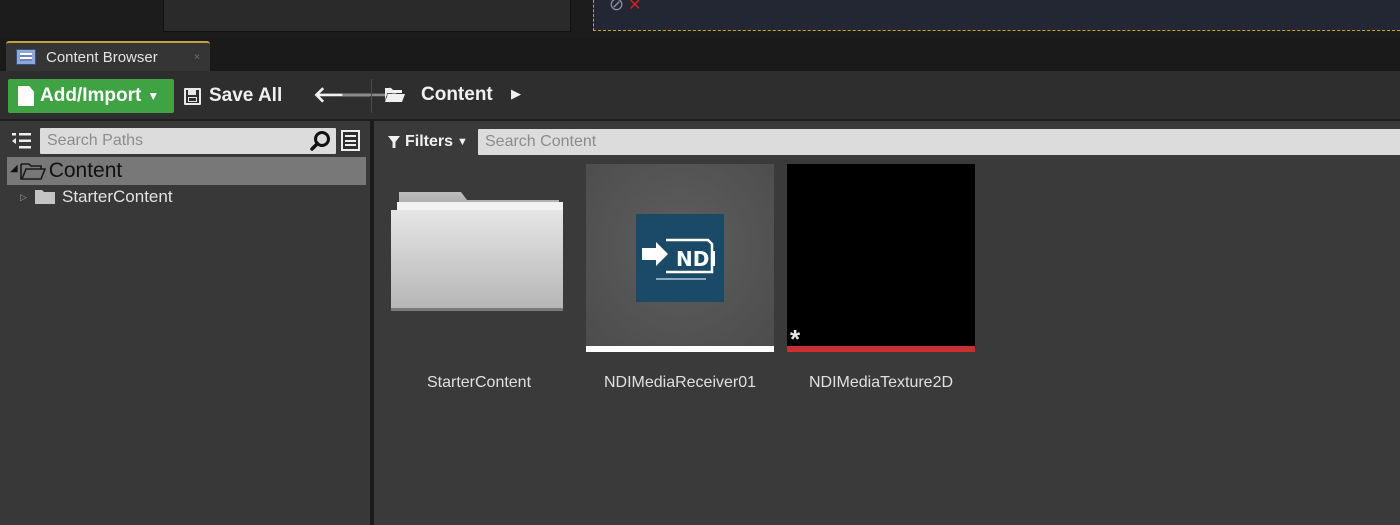 The width and height of the screenshot is (1400, 525). I want to click on ndi-logo-text: NDI, so click(696, 259).